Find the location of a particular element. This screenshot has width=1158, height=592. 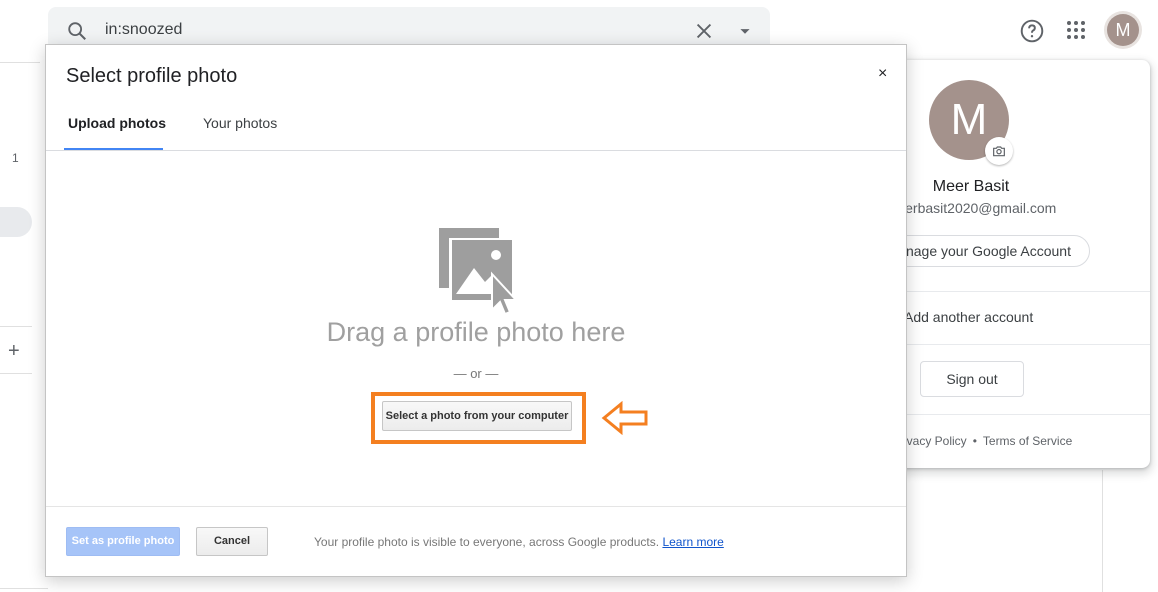

or-separator: — or — is located at coordinates (476, 373).